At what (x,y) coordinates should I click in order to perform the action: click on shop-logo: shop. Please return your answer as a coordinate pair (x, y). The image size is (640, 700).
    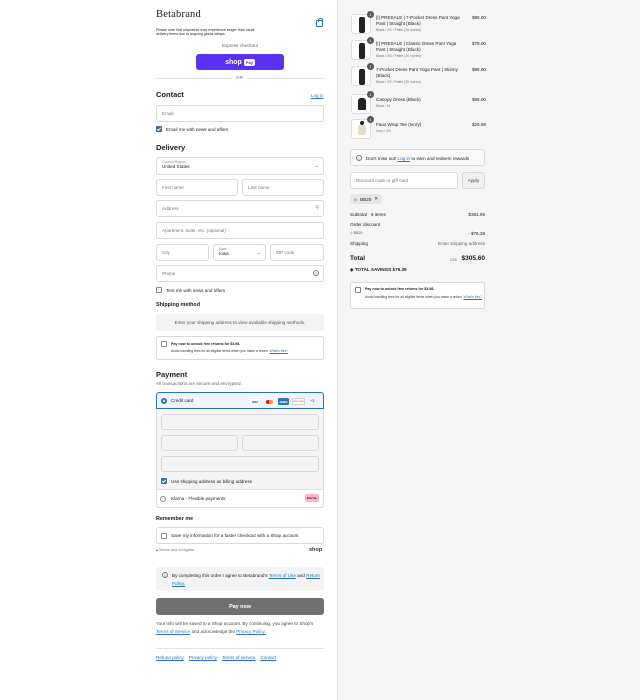
    Looking at the image, I should click on (316, 550).